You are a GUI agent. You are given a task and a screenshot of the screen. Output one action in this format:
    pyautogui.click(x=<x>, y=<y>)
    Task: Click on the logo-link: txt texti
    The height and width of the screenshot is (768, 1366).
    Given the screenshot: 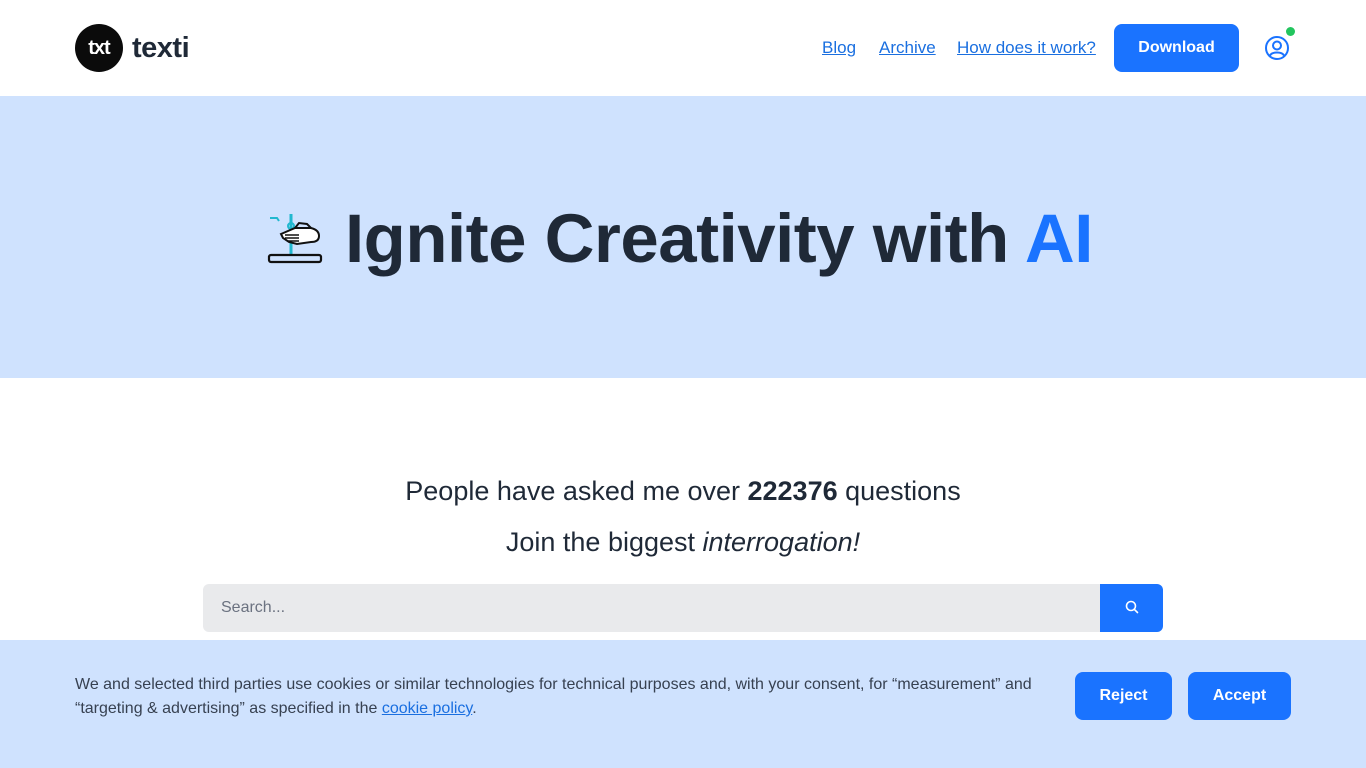 What is the action you would take?
    pyautogui.click(x=132, y=48)
    